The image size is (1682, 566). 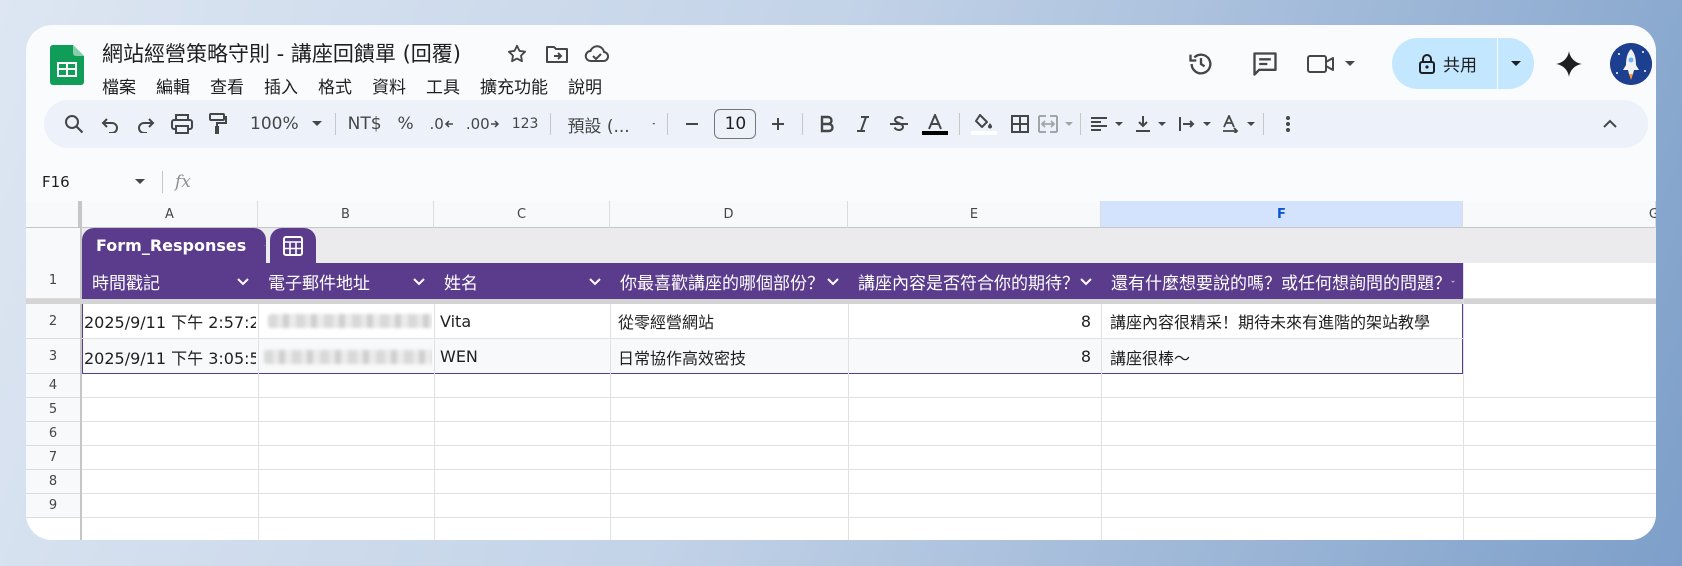 What do you see at coordinates (1265, 64) in the screenshot?
I see `comments-icon` at bounding box center [1265, 64].